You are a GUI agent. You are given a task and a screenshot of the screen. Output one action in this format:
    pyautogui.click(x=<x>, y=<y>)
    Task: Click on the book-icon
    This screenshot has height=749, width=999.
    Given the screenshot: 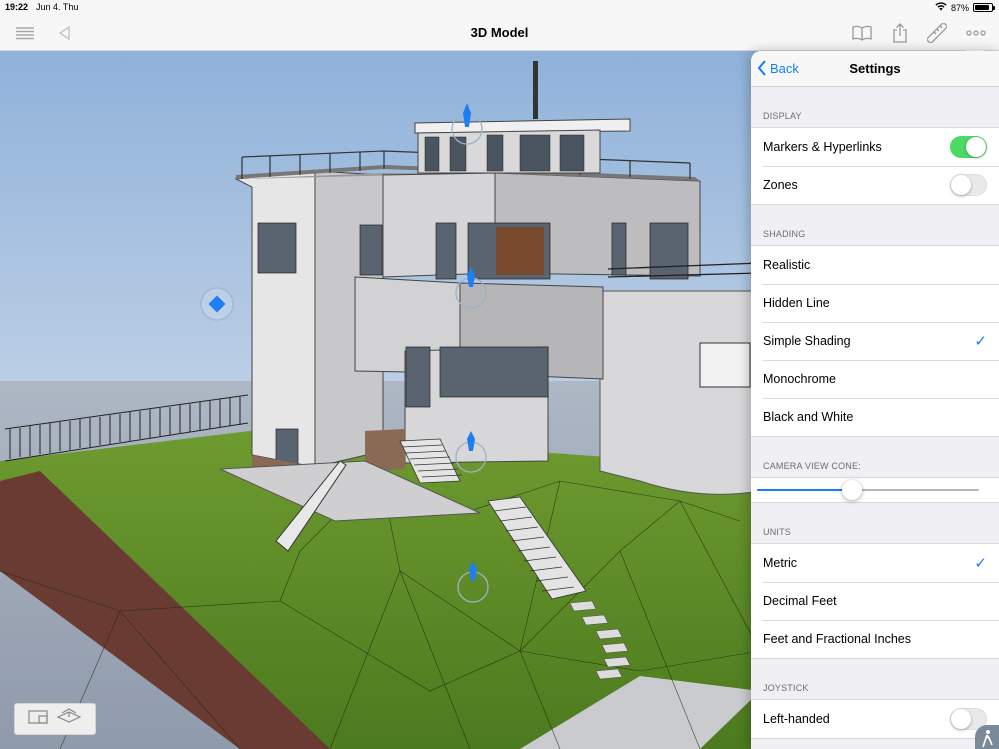 What is the action you would take?
    pyautogui.click(x=862, y=33)
    